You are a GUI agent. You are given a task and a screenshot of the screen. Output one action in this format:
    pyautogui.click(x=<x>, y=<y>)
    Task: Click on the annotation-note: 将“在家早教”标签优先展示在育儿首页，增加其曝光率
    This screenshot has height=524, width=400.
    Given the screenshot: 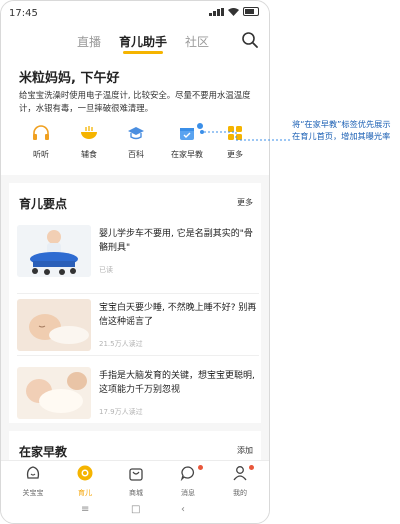 What is the action you would take?
    pyautogui.click(x=341, y=130)
    